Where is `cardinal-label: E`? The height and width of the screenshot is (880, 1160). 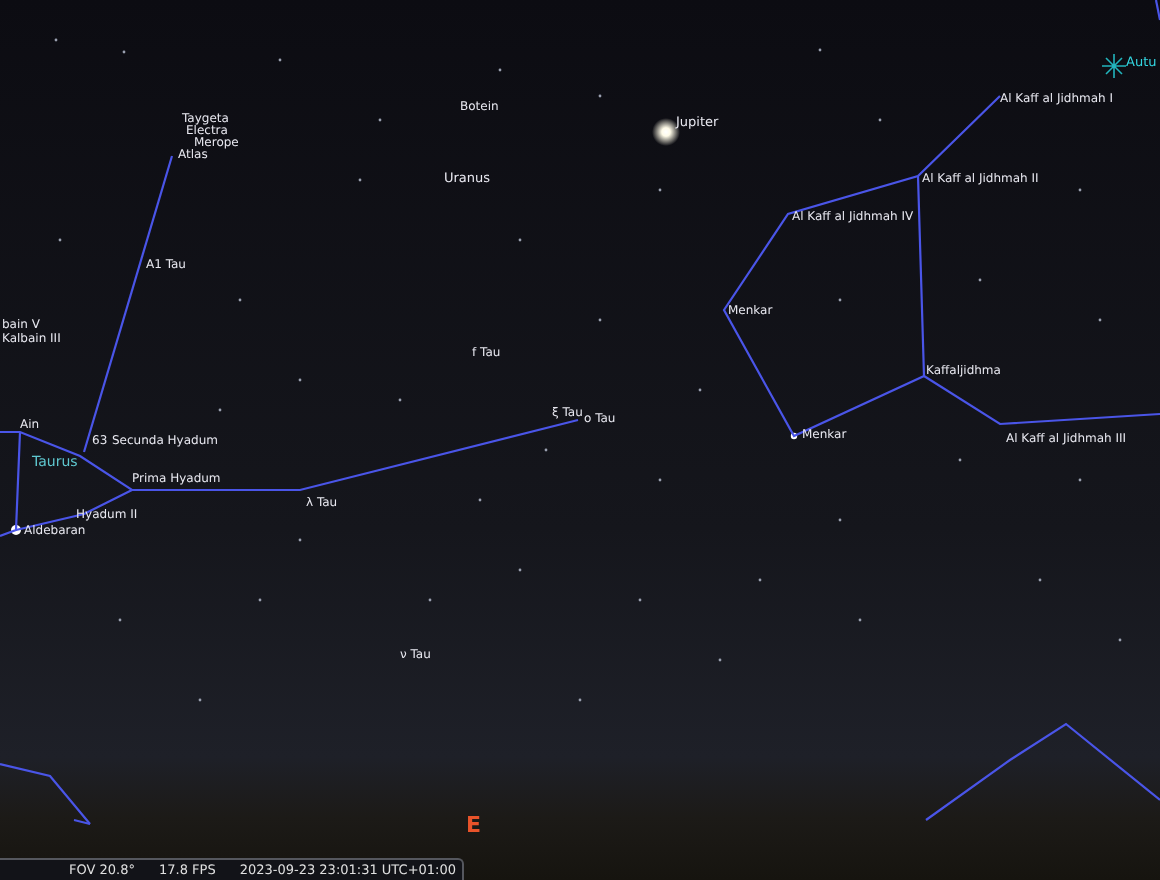 cardinal-label: E is located at coordinates (474, 825).